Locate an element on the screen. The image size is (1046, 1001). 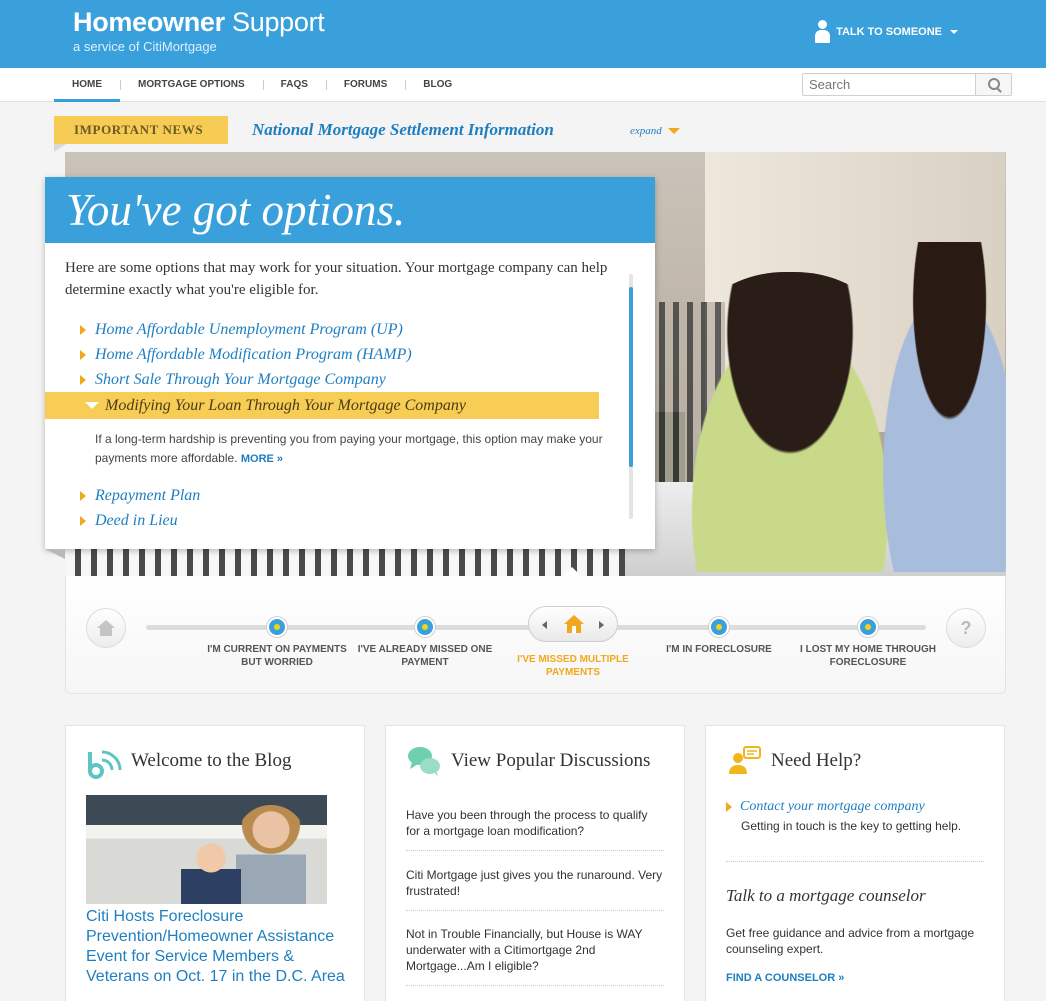
contact-mortgage-company-link: Contact your mortgage company is located at coordinates (825, 807).